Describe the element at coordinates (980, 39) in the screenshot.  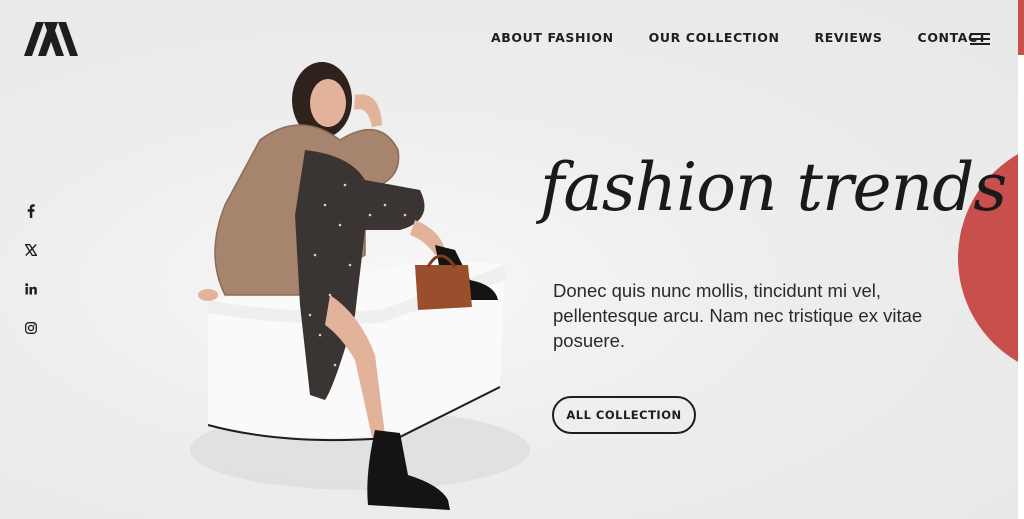
I see `hamburger-menu-icon` at that location.